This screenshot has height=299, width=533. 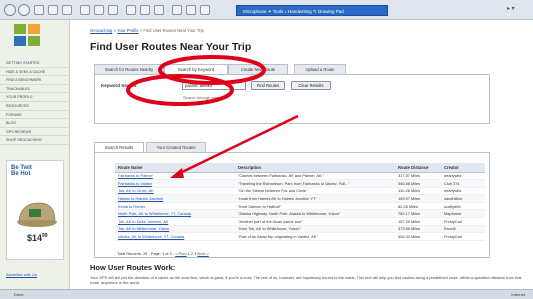 What do you see at coordinates (113, 10) in the screenshot?
I see `media-icon` at bounding box center [113, 10].